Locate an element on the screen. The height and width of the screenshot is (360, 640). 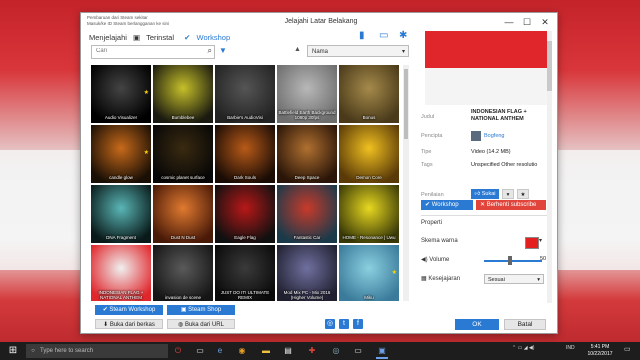
wallpaper-tile: HOME - Resonance | Uwu is located at coordinates (369, 214).